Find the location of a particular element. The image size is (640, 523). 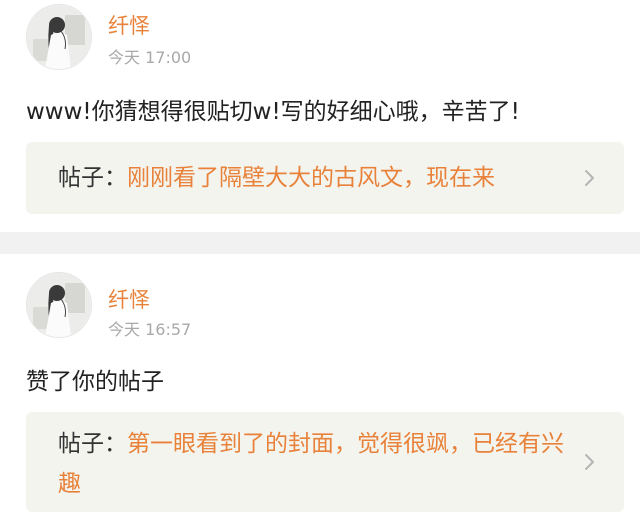

timestamp: 今天 17:00 is located at coordinates (150, 57).